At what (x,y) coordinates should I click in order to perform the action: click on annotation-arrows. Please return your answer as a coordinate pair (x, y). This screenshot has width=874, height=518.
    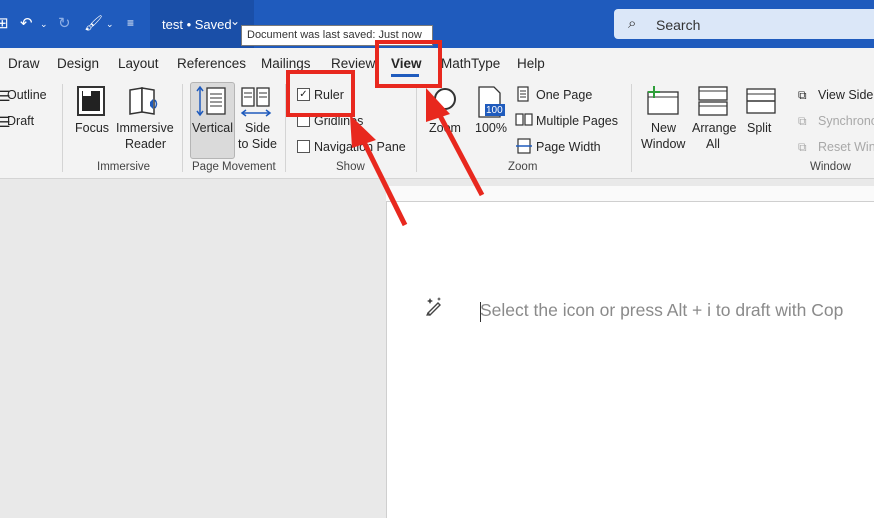
    Looking at the image, I should click on (417, 157).